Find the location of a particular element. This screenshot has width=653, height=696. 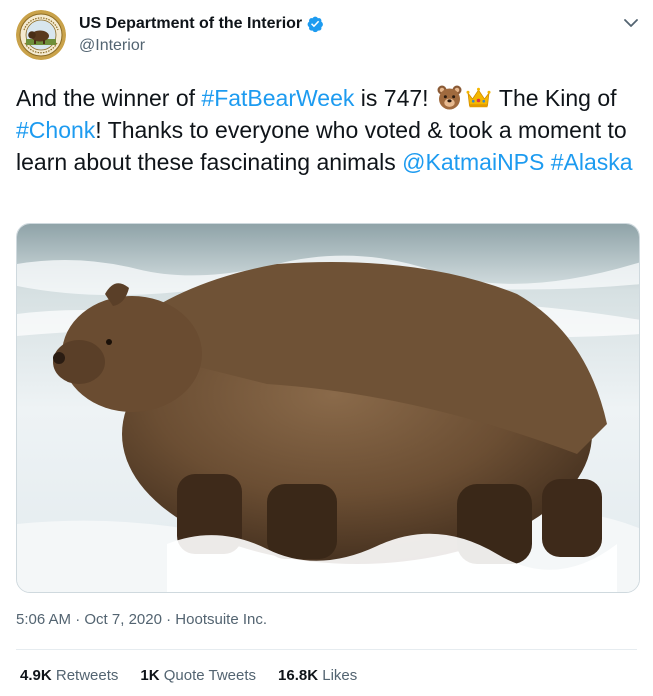

department-seal-icon is located at coordinates (41, 35).